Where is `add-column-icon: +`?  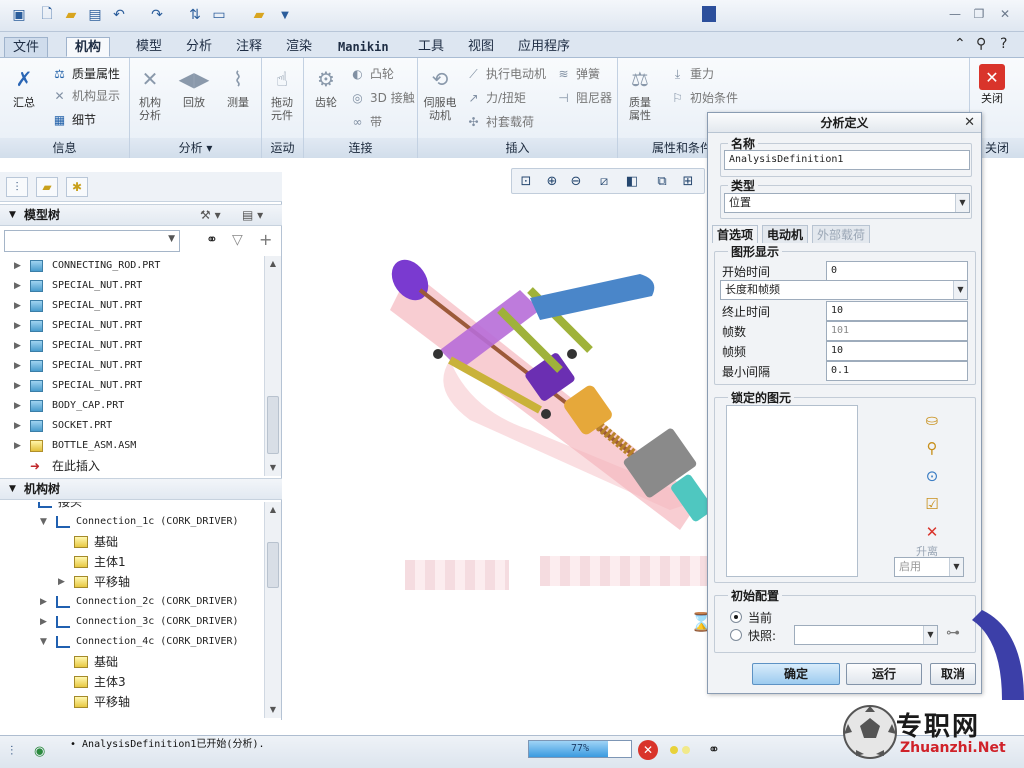 add-column-icon: + is located at coordinates (265, 239).